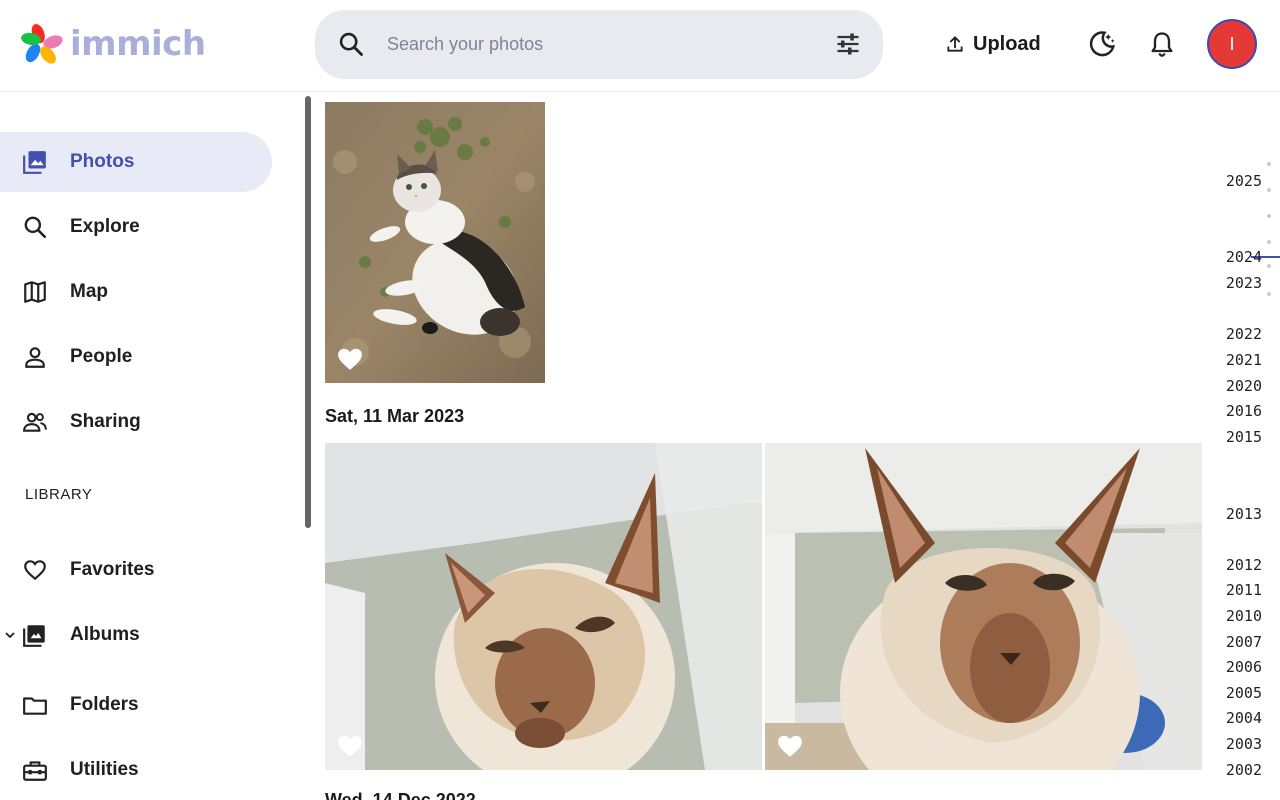 The width and height of the screenshot is (1280, 800). I want to click on toolbox-icon, so click(35, 771).